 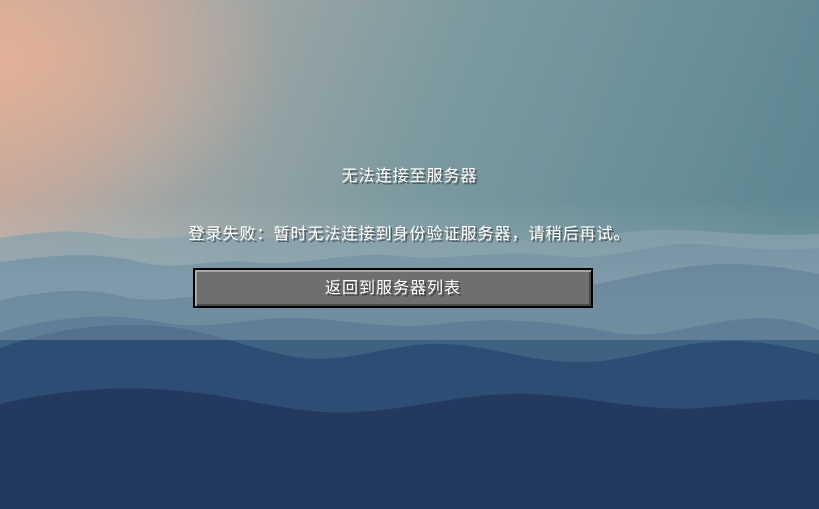 I want to click on back-to-server-list-label: 返回到服务器列表, so click(x=392, y=287).